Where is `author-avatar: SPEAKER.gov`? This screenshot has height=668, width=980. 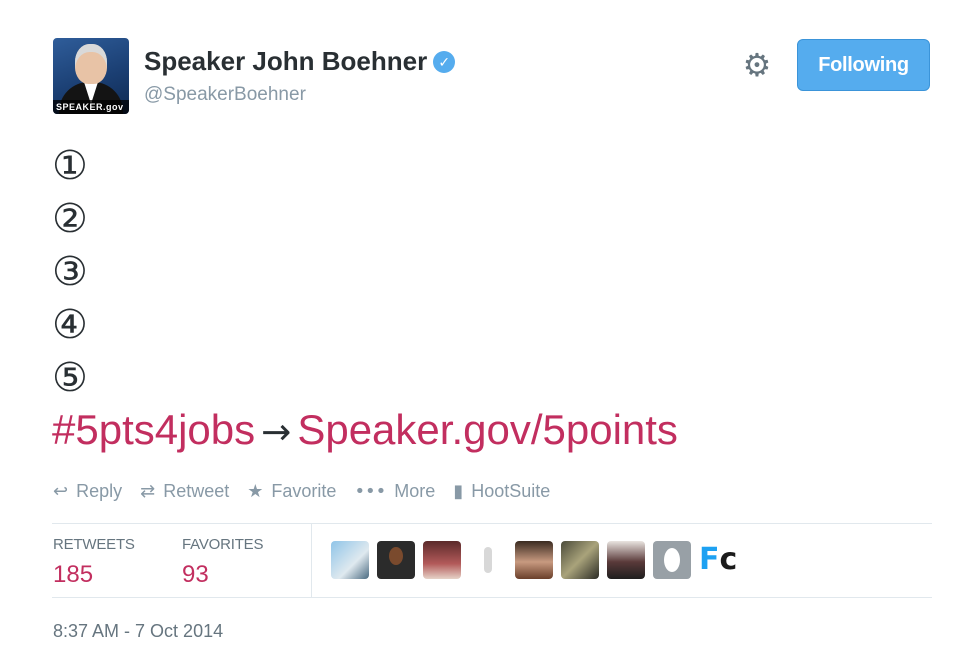 author-avatar: SPEAKER.gov is located at coordinates (91, 76).